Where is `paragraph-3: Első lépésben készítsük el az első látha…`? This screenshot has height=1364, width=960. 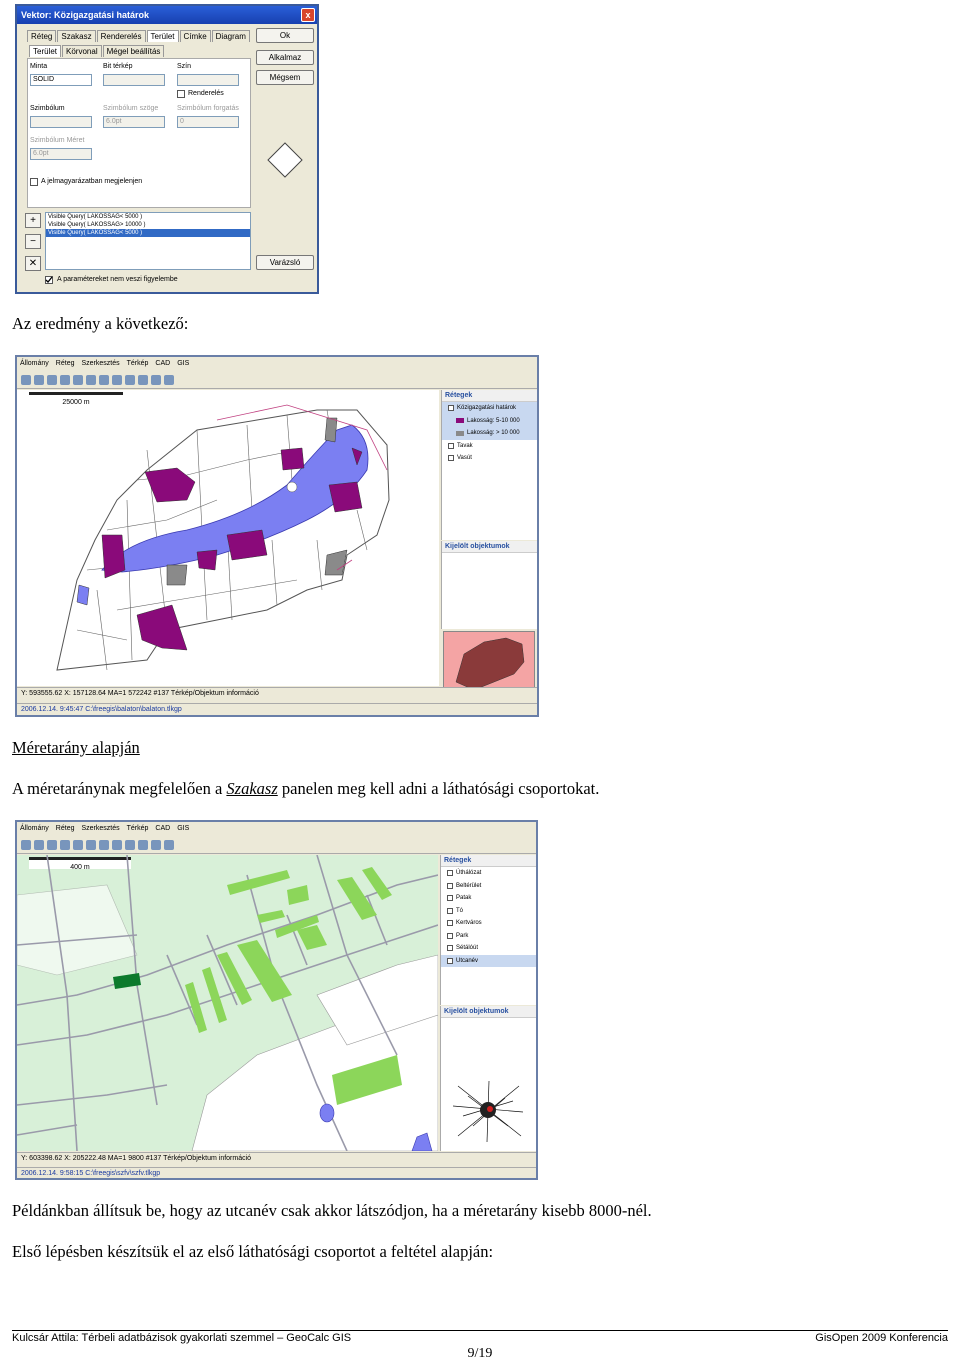 paragraph-3: Első lépésben készítsük el az első látha… is located at coordinates (253, 1251).